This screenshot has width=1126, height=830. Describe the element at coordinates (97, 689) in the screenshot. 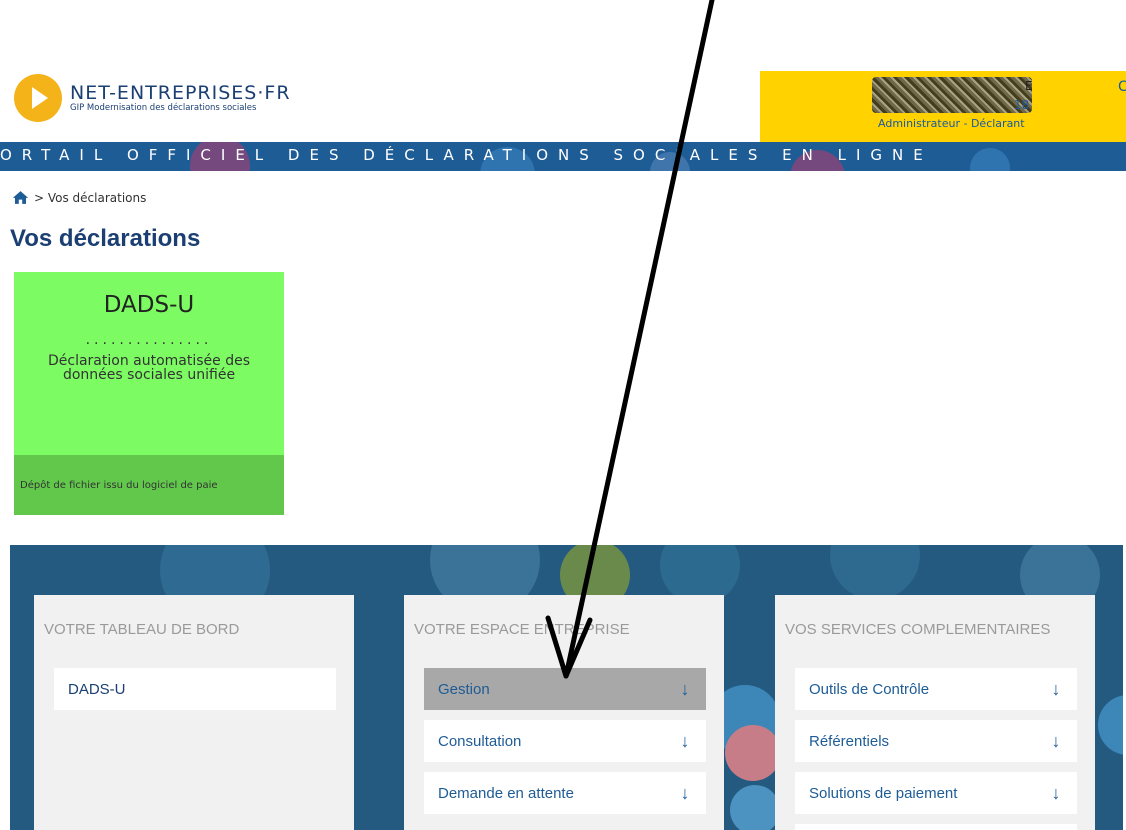

I see `item-label: DADS-U` at that location.